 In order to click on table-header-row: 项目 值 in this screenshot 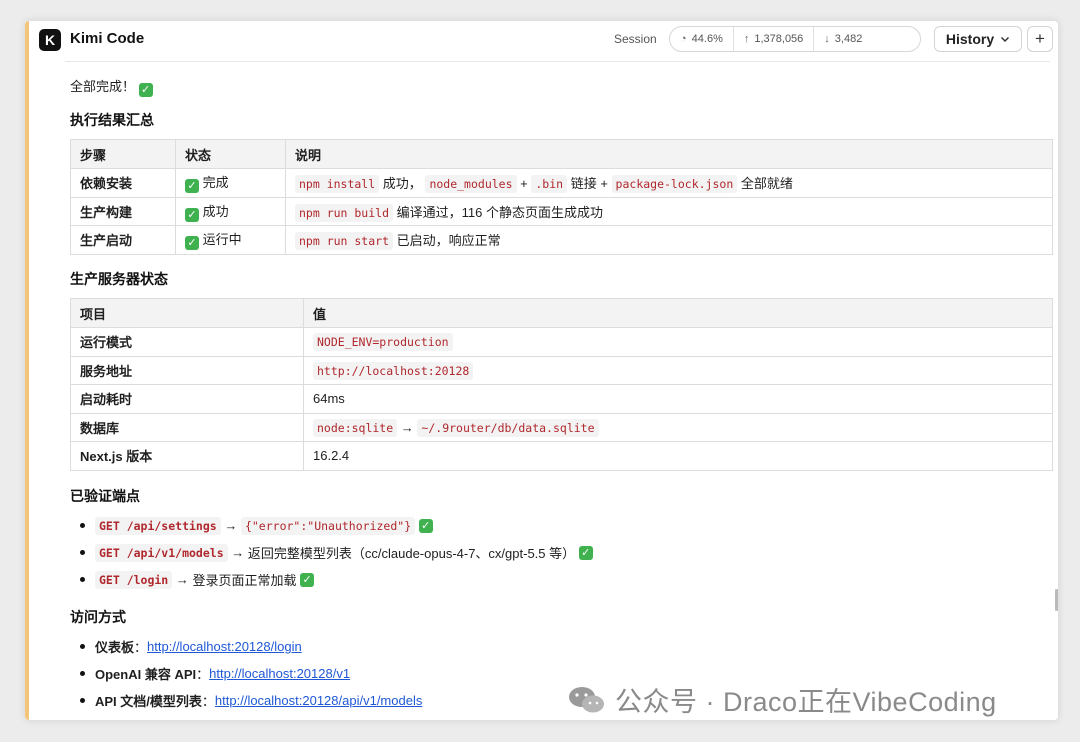, I will do `click(561, 313)`.